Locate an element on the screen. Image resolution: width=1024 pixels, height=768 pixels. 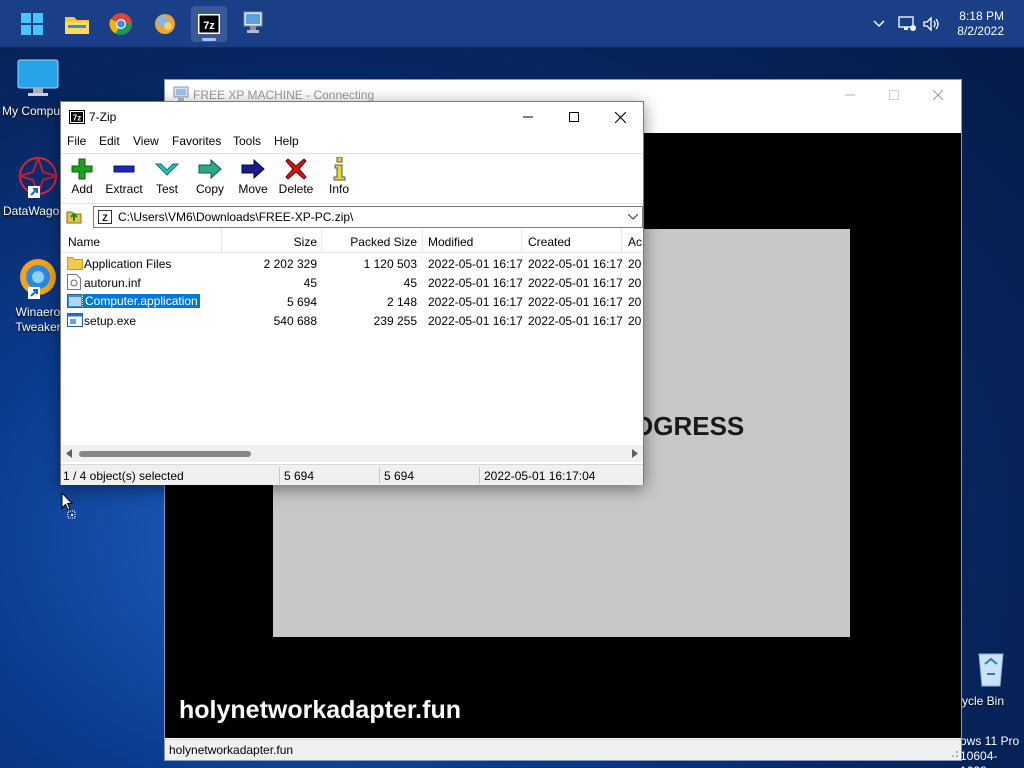
menu-edit: Edit is located at coordinates (109, 141).